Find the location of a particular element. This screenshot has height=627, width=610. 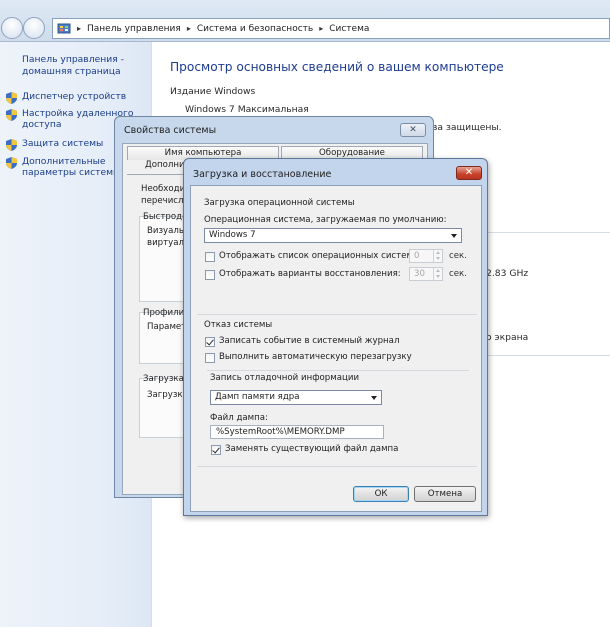

copyright-text: ва защищены. is located at coordinates (467, 127).